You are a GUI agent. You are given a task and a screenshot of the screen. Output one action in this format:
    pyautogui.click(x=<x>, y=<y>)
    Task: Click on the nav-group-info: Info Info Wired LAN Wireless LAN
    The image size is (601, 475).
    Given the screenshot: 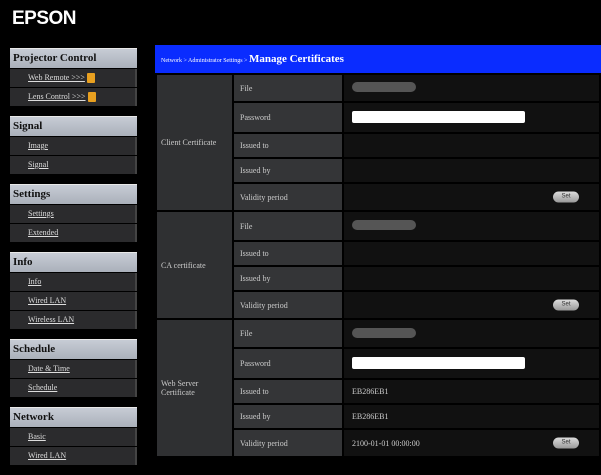 What is the action you would take?
    pyautogui.click(x=73, y=290)
    